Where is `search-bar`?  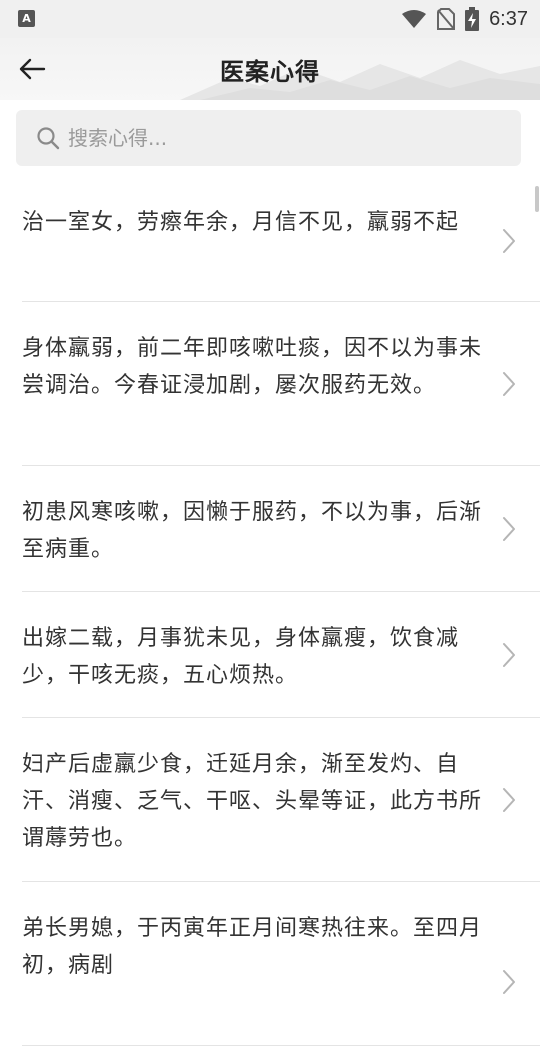
search-bar is located at coordinates (268, 138).